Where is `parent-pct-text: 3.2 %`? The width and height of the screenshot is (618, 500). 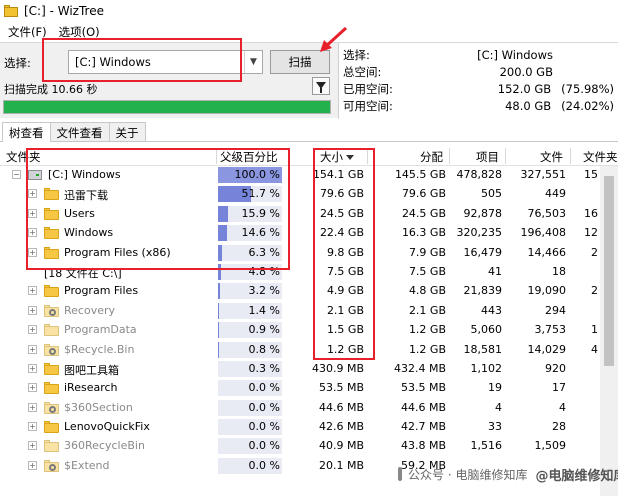
parent-pct-text: 3.2 % is located at coordinates (264, 291).